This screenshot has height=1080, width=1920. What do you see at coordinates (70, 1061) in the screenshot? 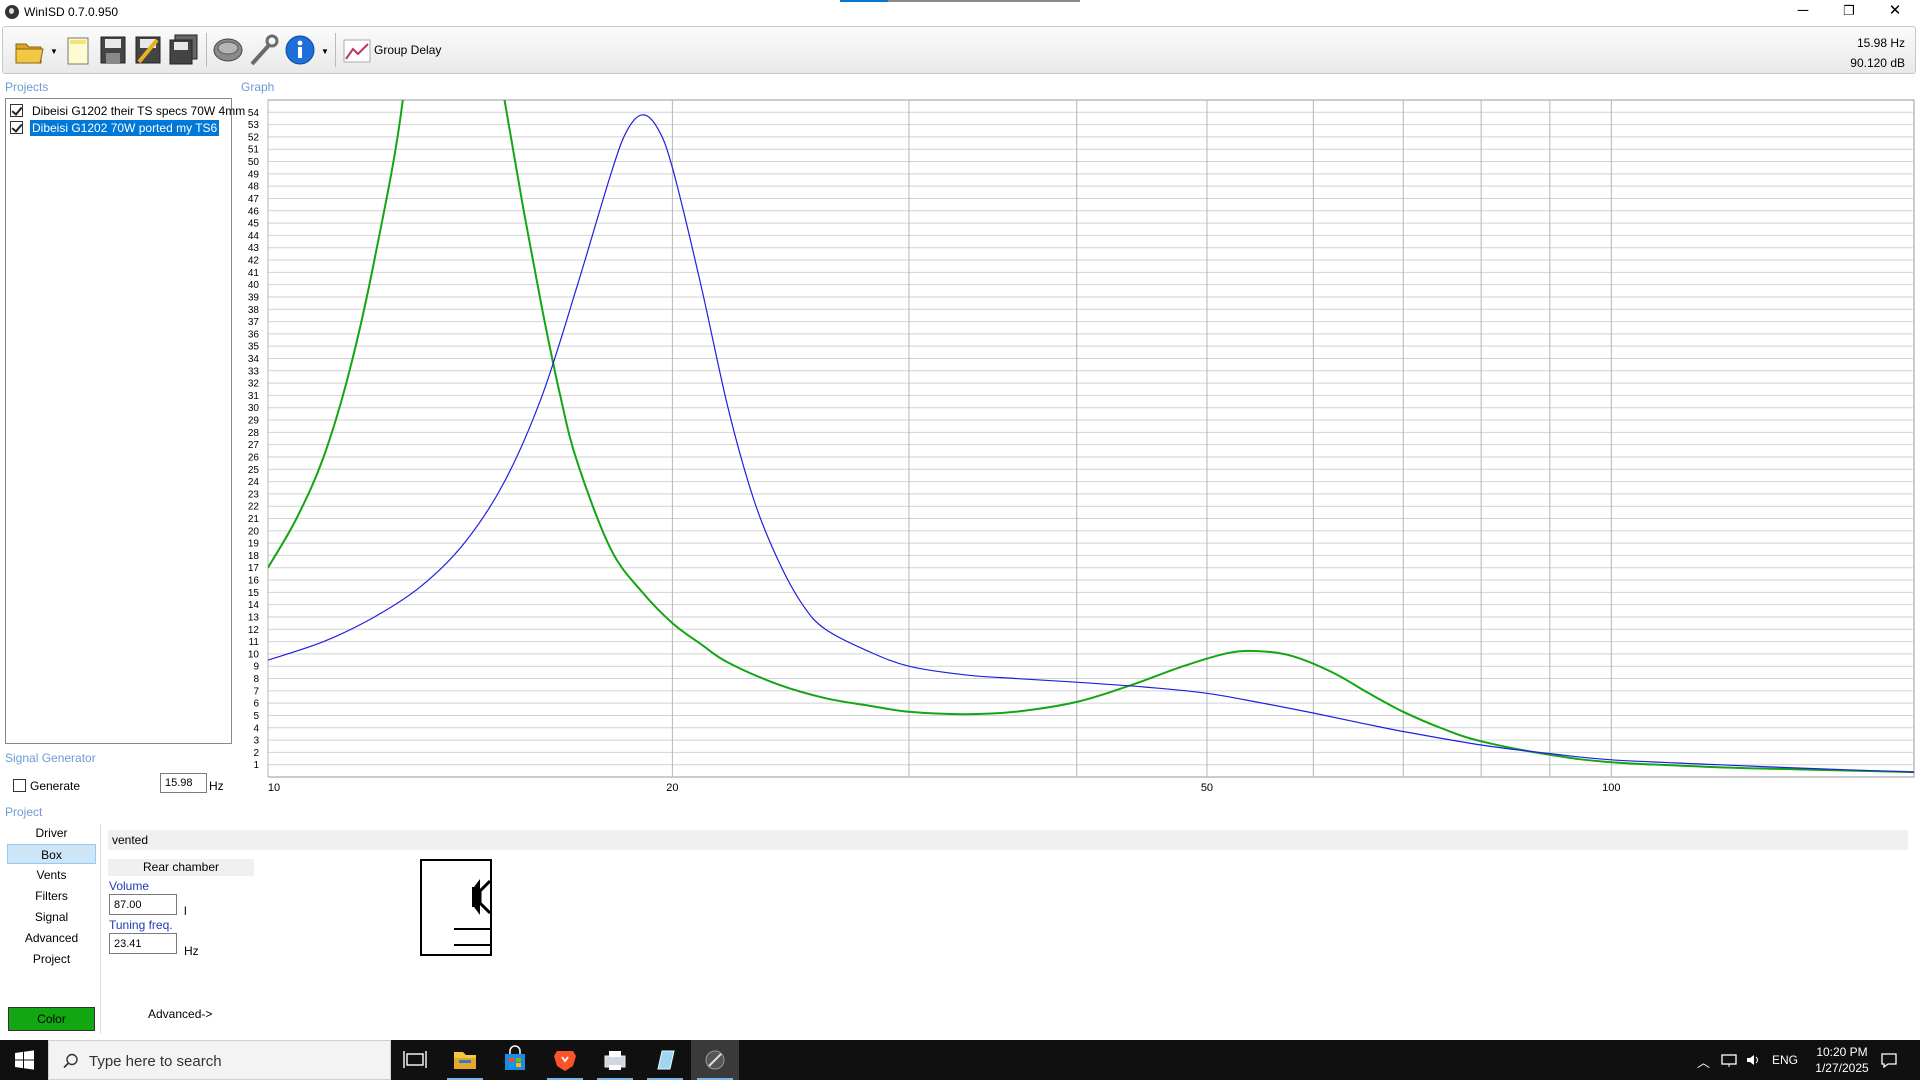
I see `search-icon` at bounding box center [70, 1061].